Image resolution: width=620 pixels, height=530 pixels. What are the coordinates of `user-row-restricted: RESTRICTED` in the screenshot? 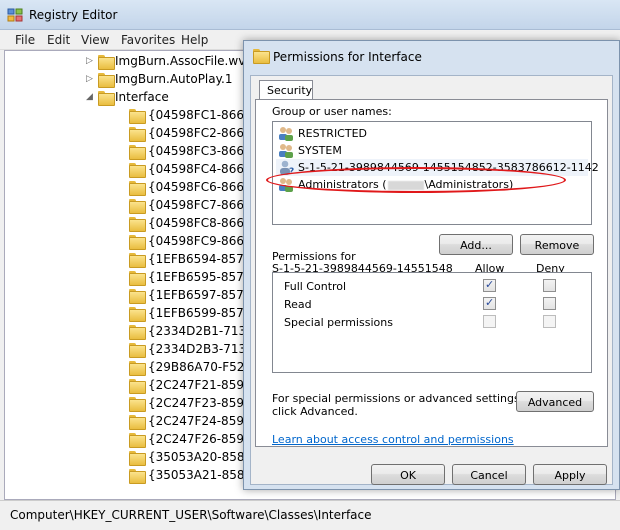 It's located at (432, 133).